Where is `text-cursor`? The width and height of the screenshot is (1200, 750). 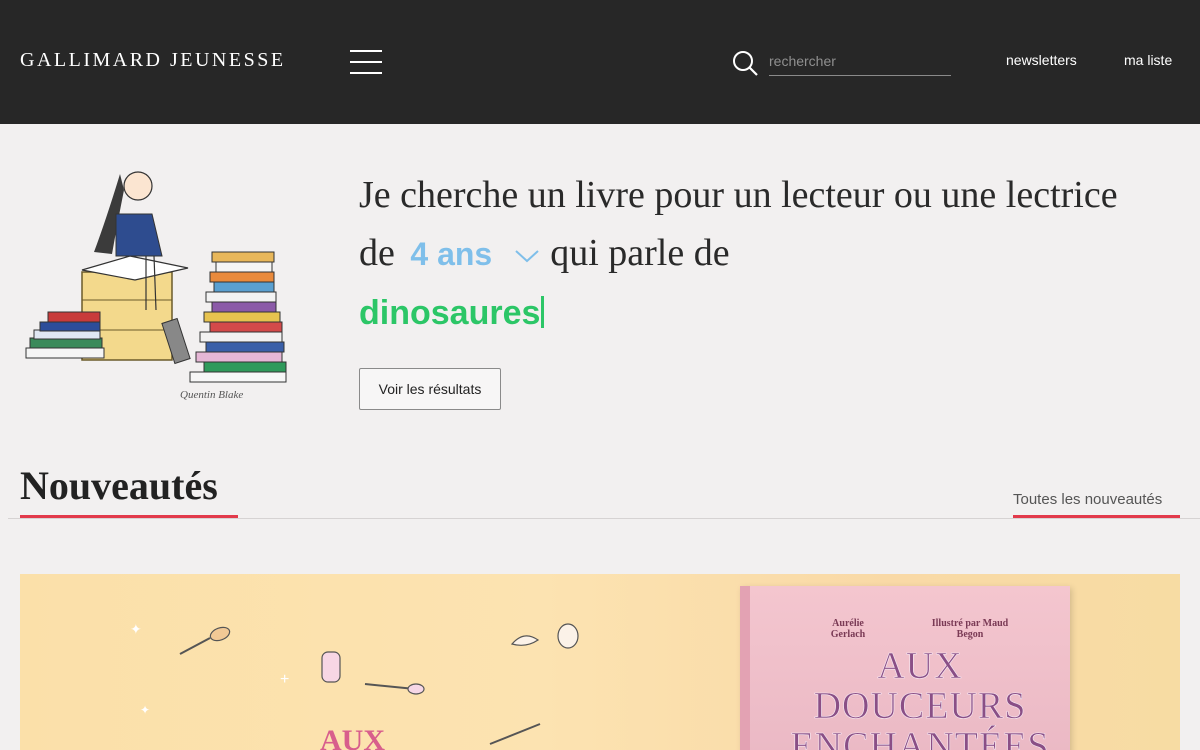 text-cursor is located at coordinates (543, 312).